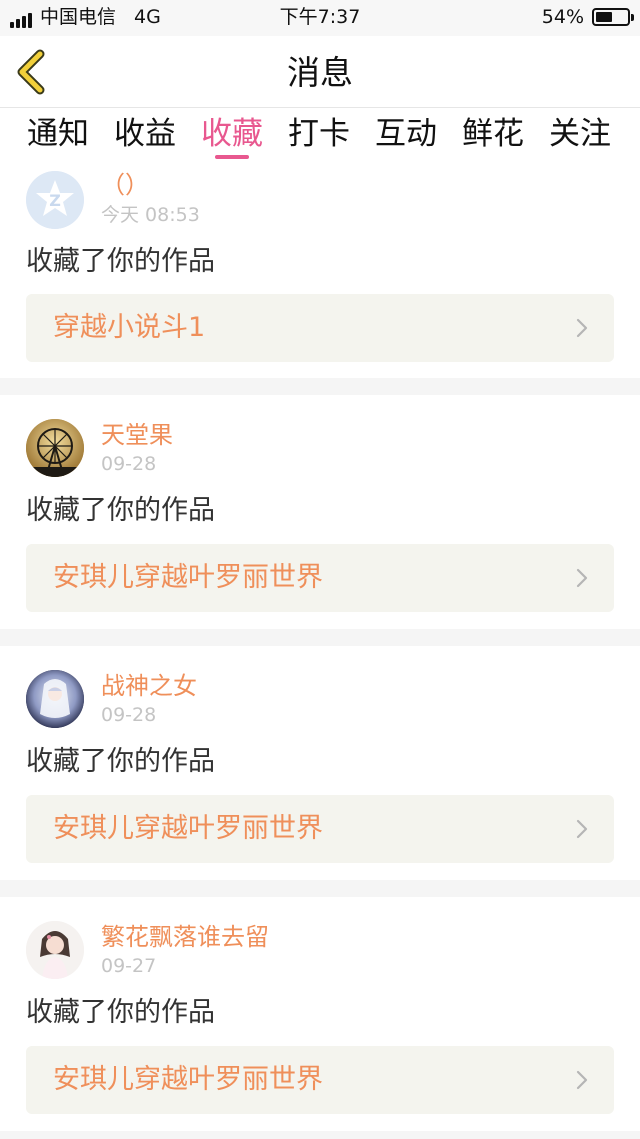  Describe the element at coordinates (232, 157) in the screenshot. I see `active-tab-indicator` at that location.